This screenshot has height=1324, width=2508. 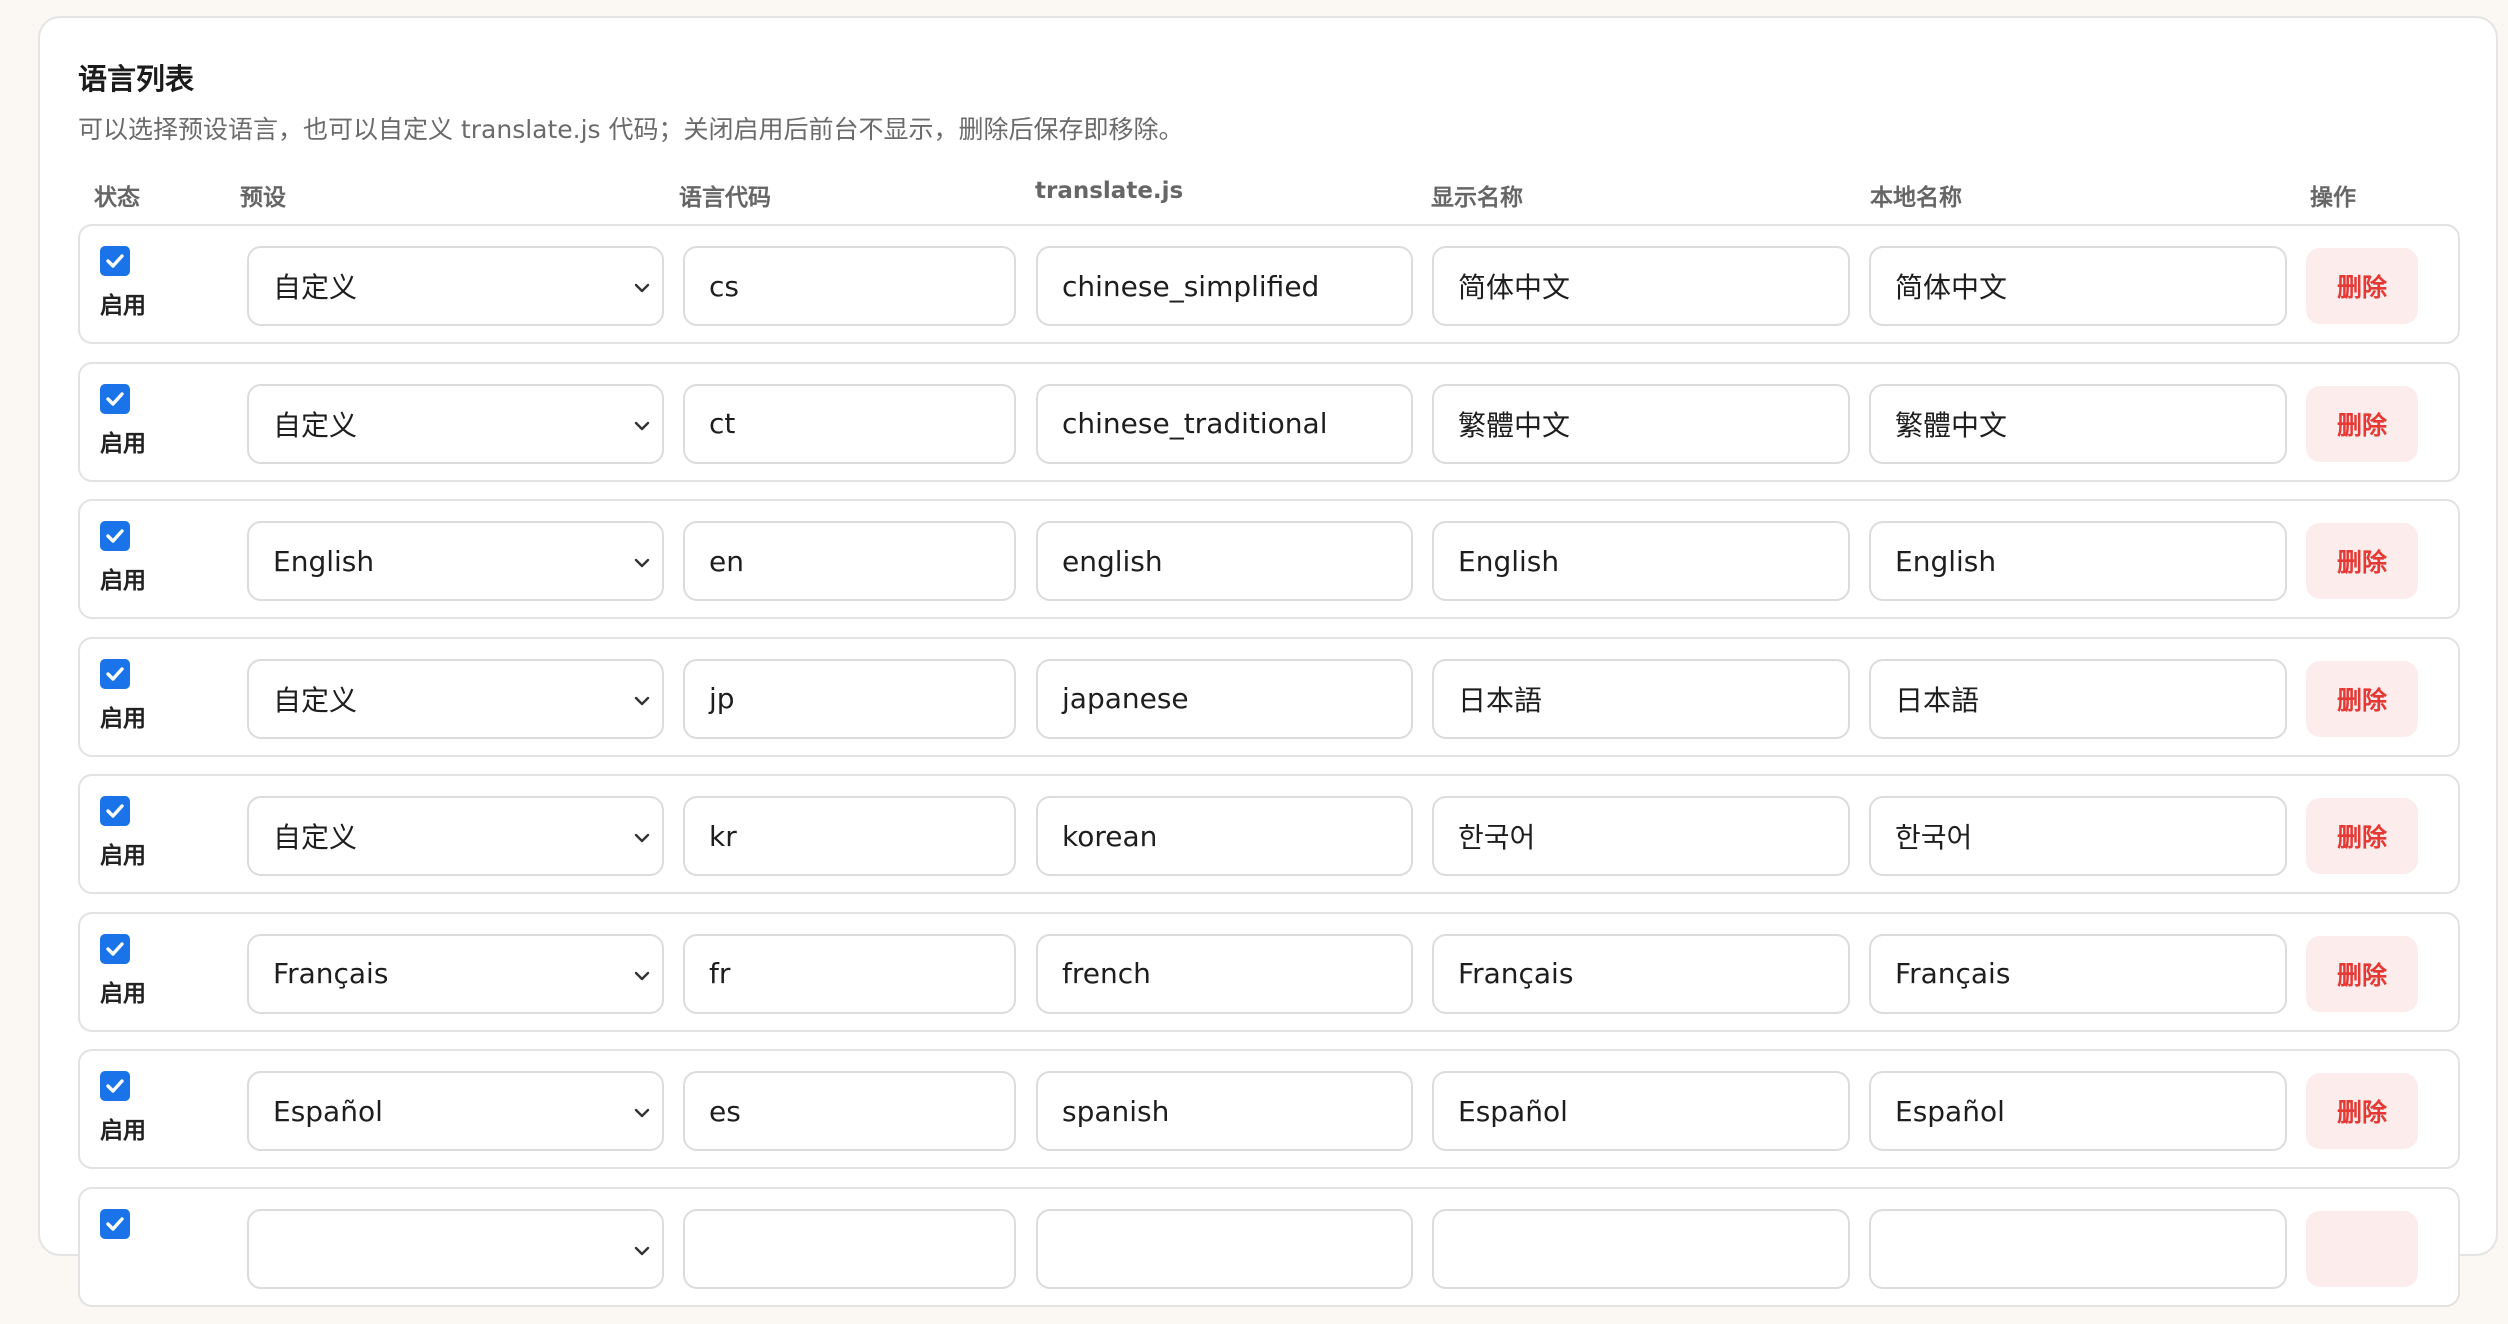 What do you see at coordinates (1224, 973) in the screenshot?
I see `translatejs-code-input: french` at bounding box center [1224, 973].